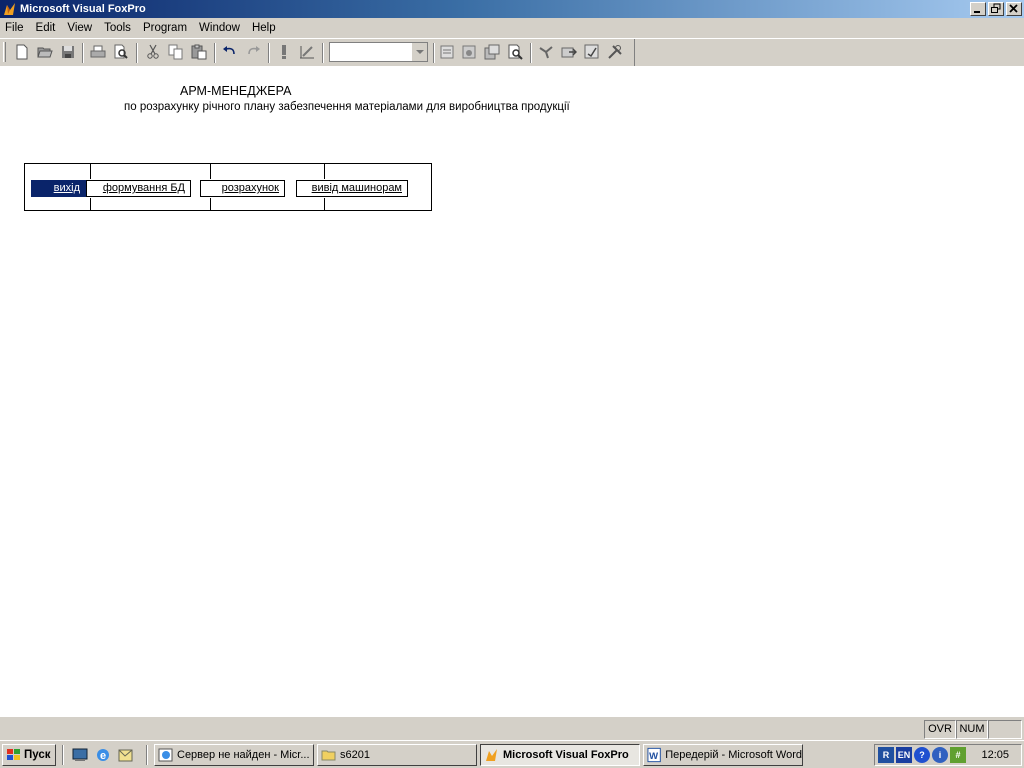  Describe the element at coordinates (972, 729) in the screenshot. I see `status-num: NUM` at that location.